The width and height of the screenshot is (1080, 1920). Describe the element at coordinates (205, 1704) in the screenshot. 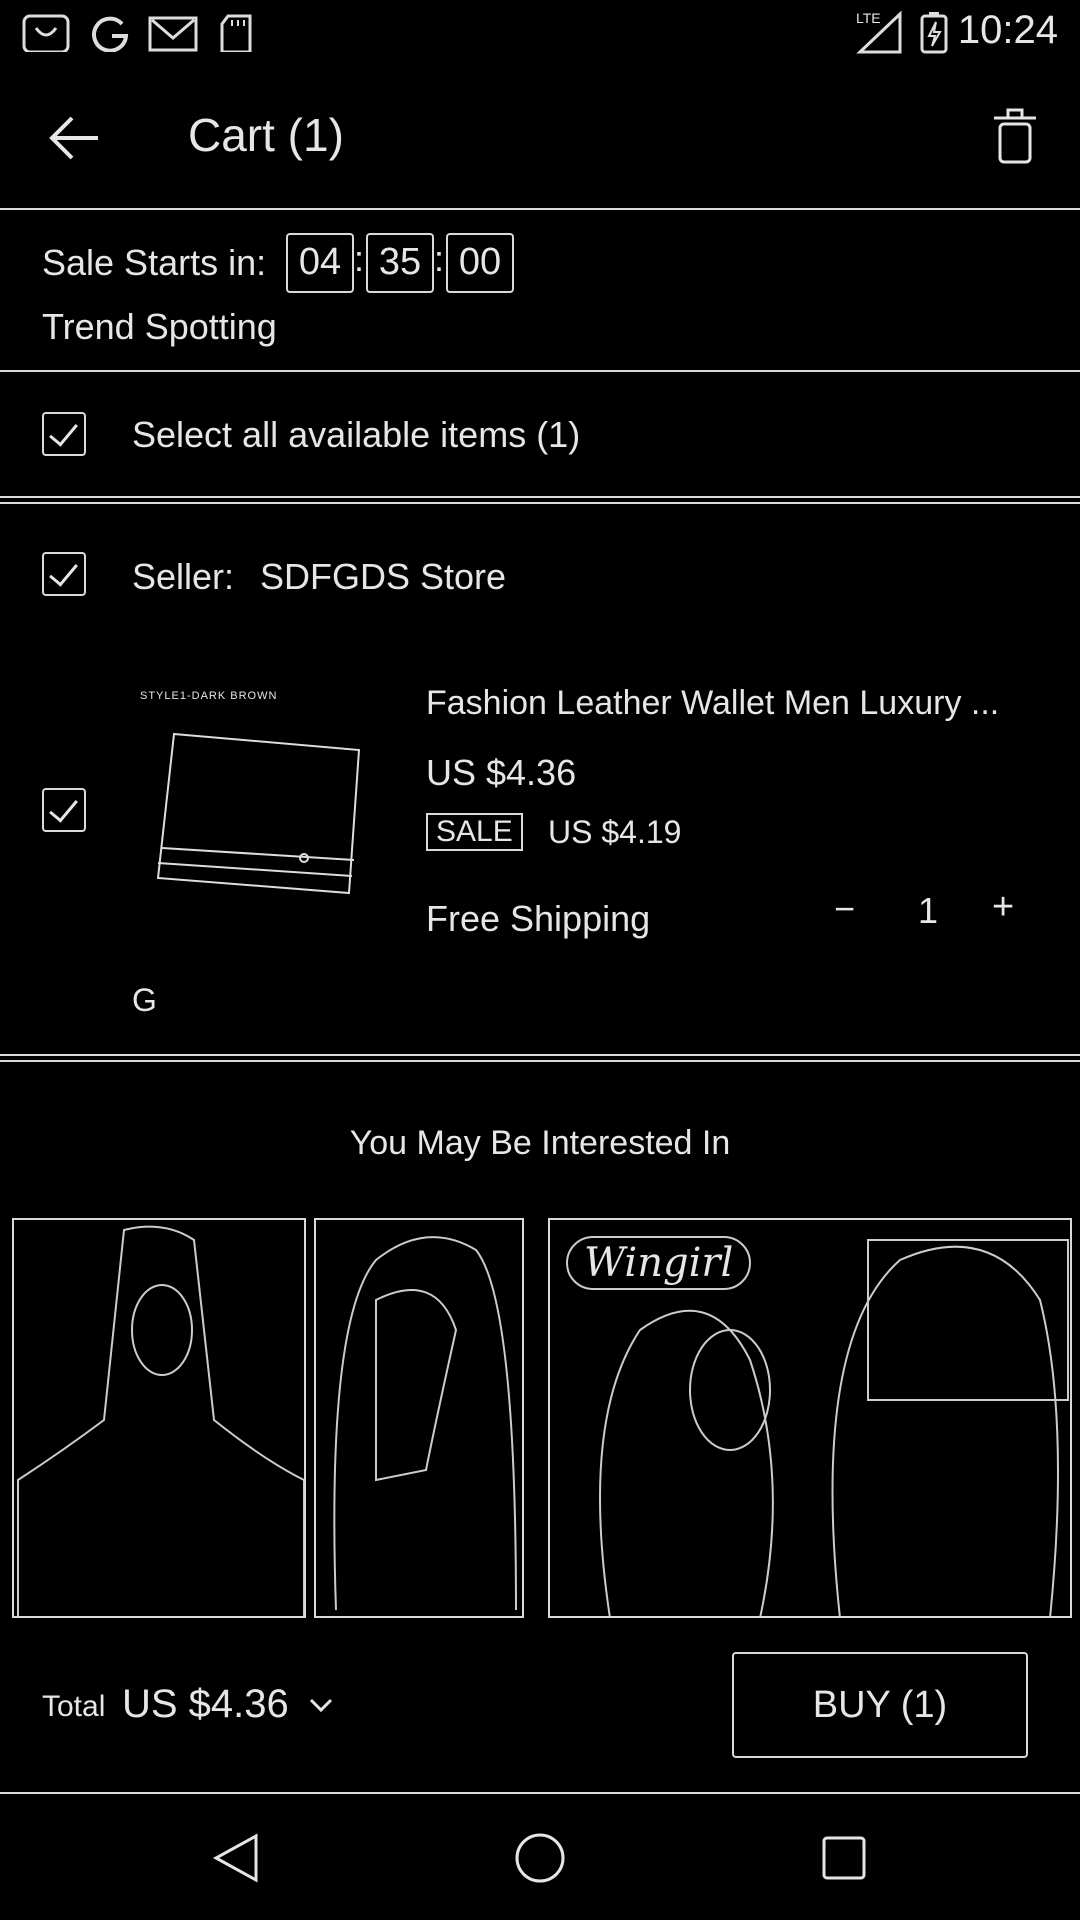

I see `total-value: US $4.36` at that location.